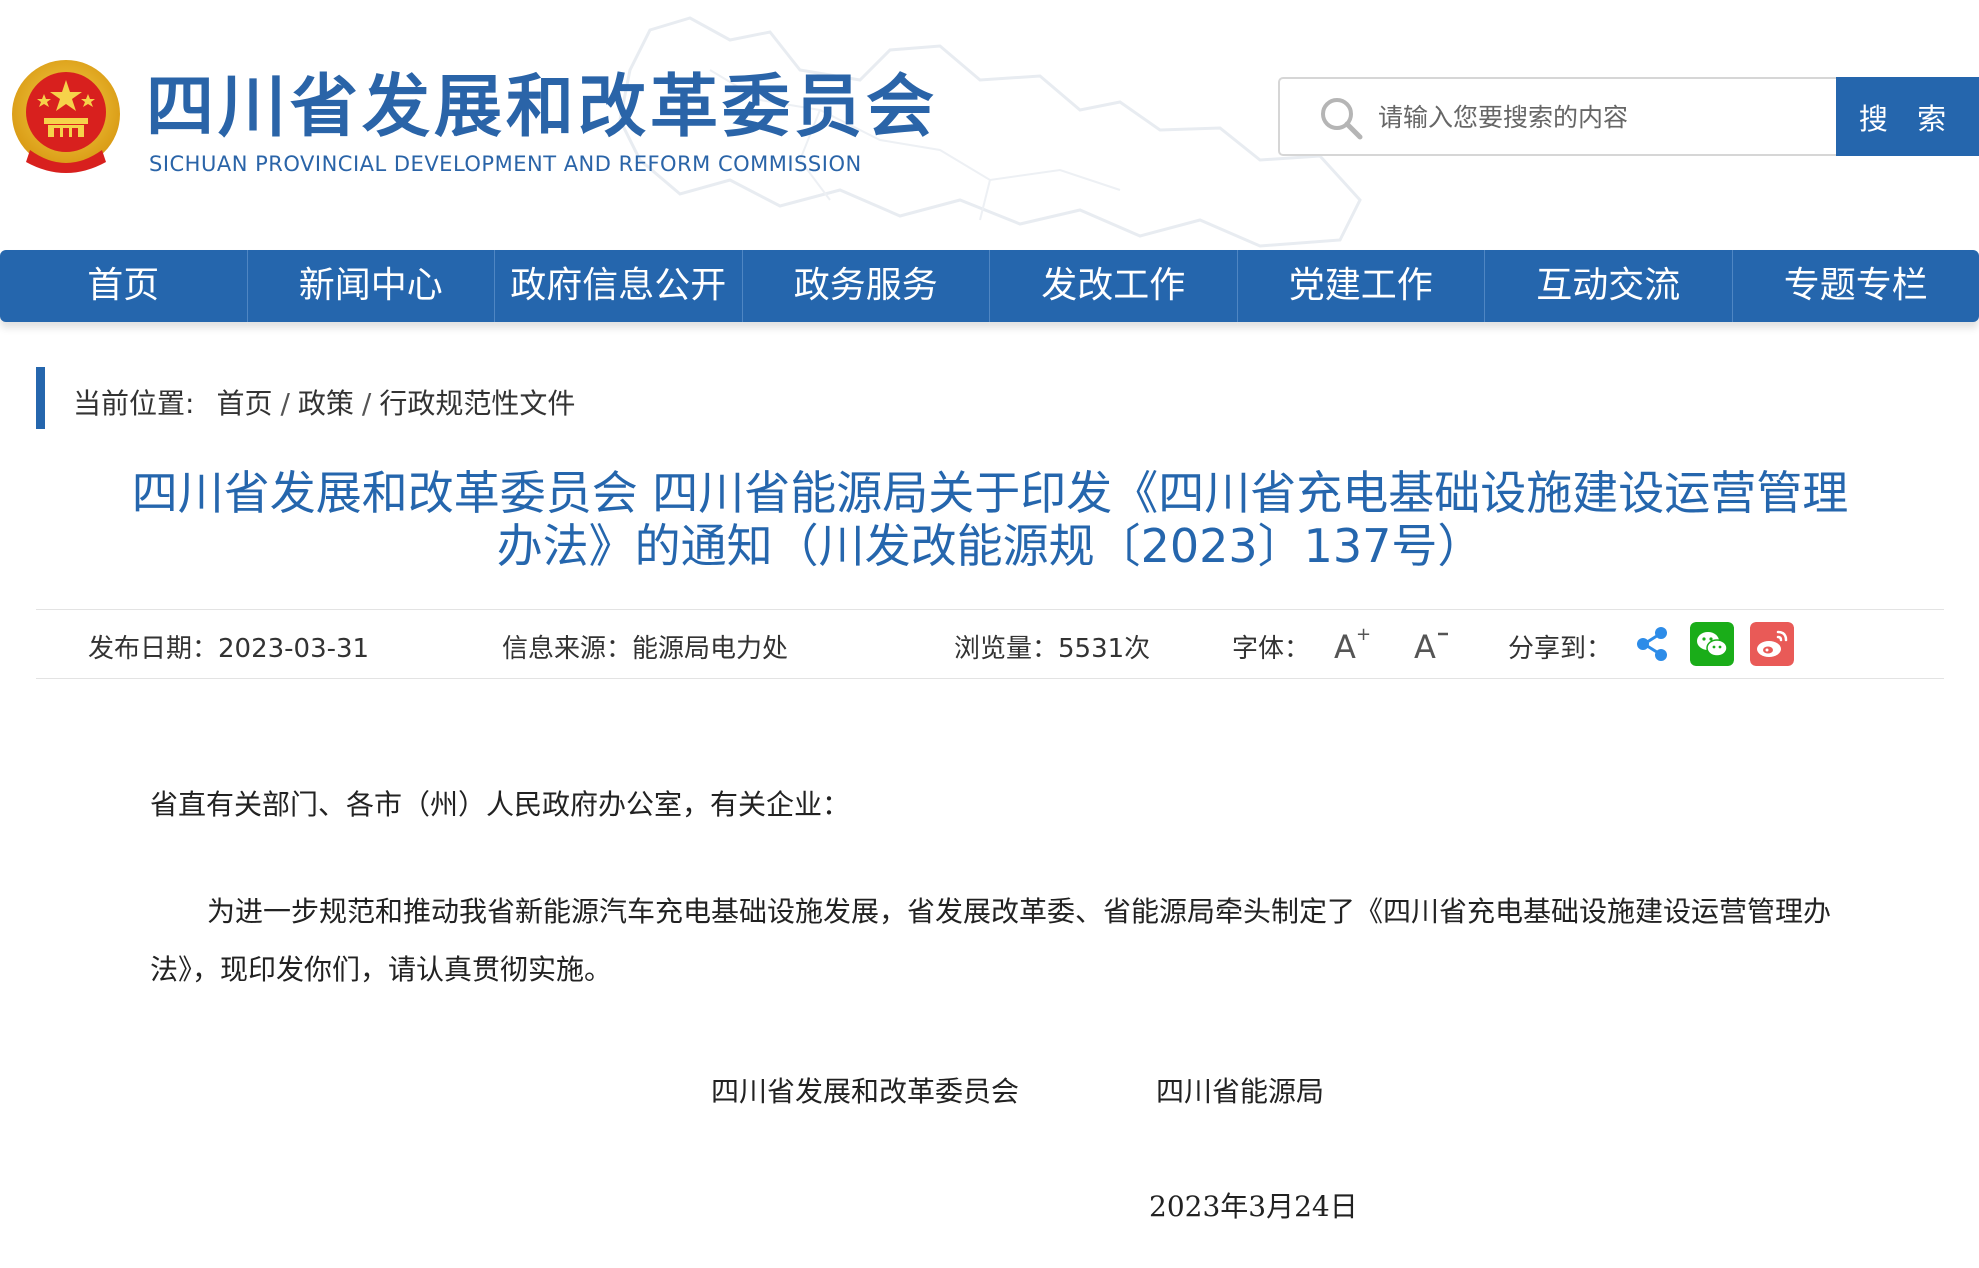 This screenshot has height=1268, width=1979. I want to click on info-source: 信息来源：能源局电力处, so click(645, 649).